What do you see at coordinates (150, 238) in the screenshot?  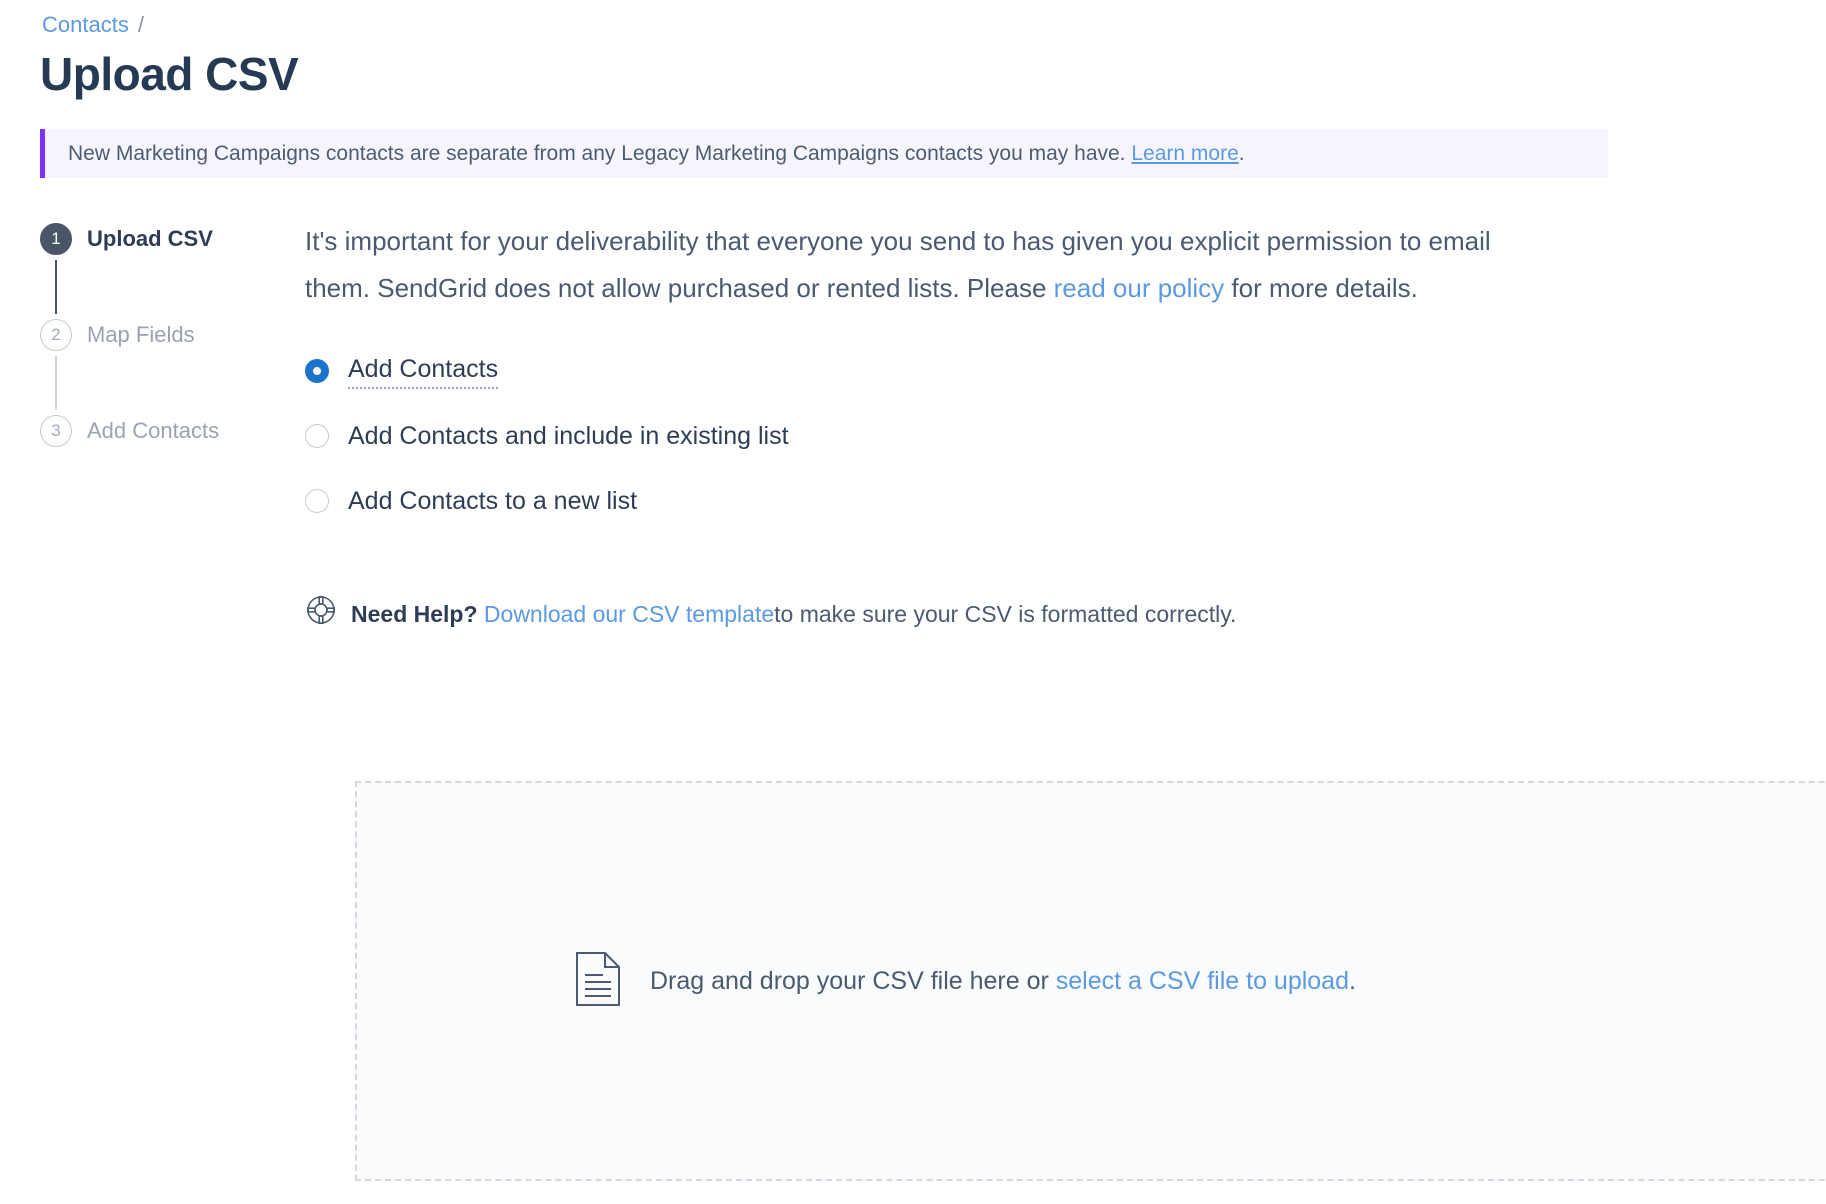 I see `step-label-upload-csv: Upload CSV` at bounding box center [150, 238].